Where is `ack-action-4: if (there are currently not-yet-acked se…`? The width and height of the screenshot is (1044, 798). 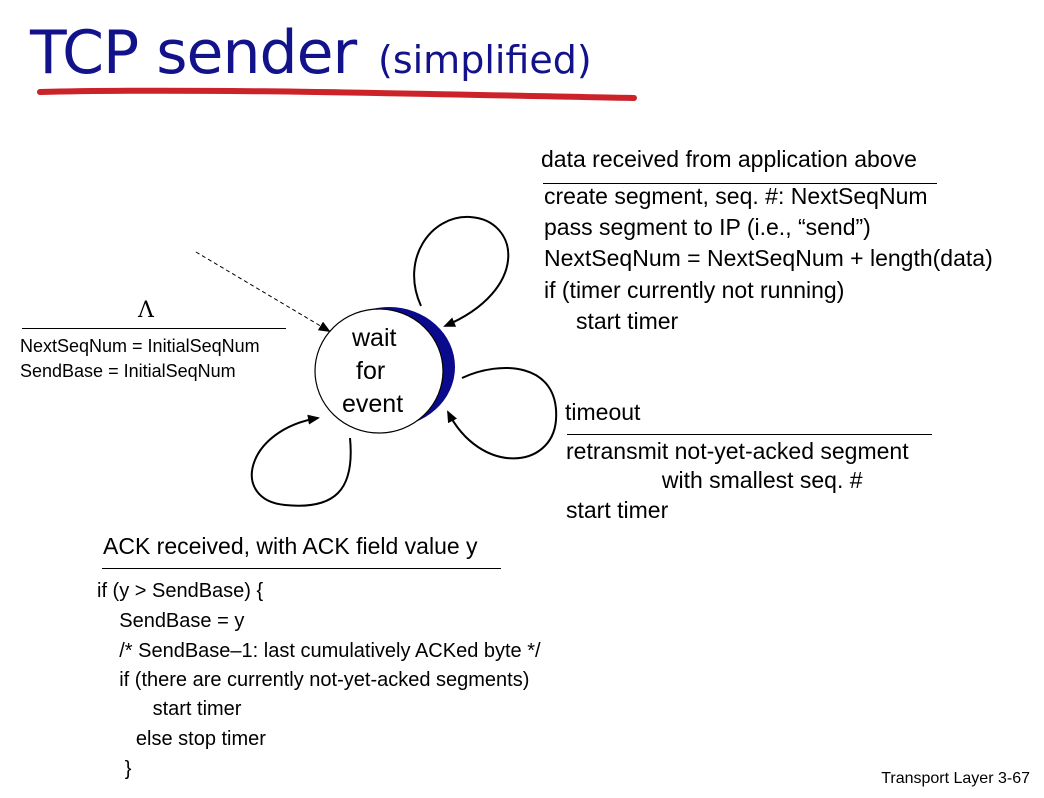 ack-action-4: if (there are currently not-yet-acked se… is located at coordinates (313, 680).